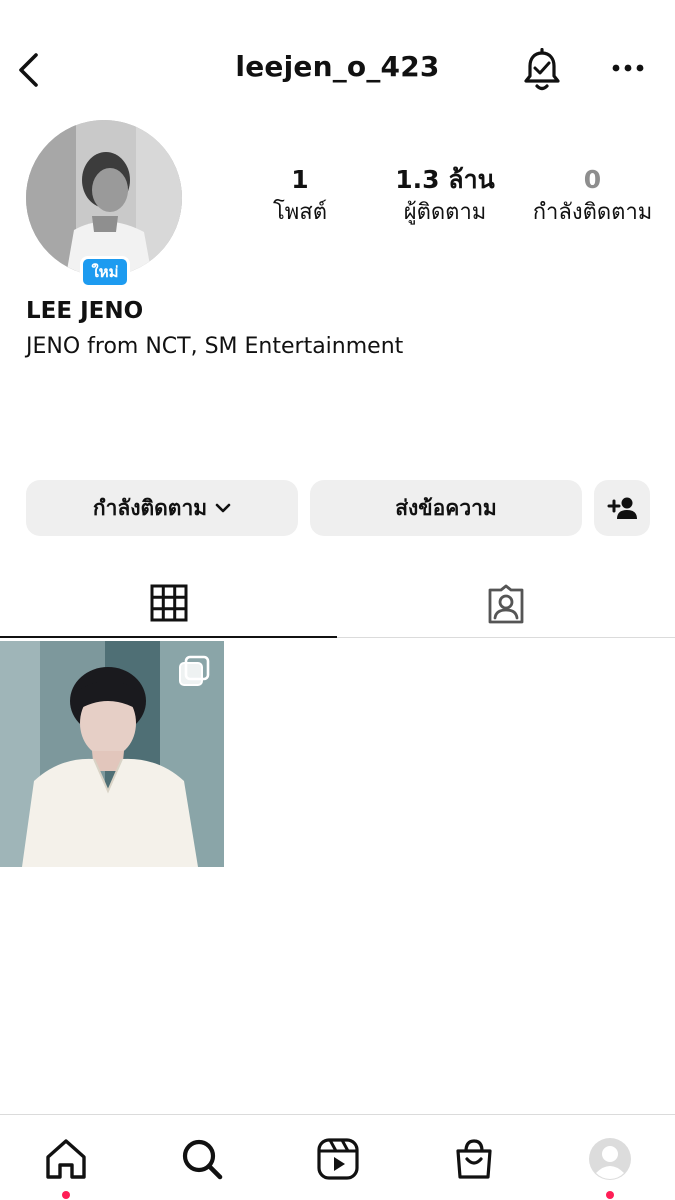 The image size is (675, 1200). Describe the element at coordinates (66, 1195) in the screenshot. I see `home-notification-dot` at that location.